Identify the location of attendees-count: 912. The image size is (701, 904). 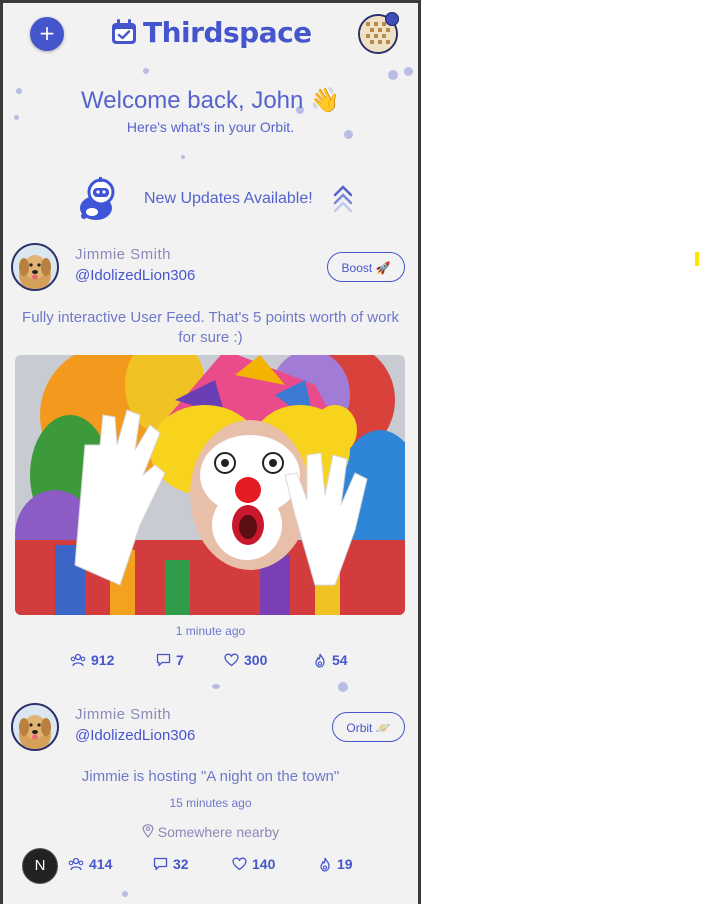
(103, 660).